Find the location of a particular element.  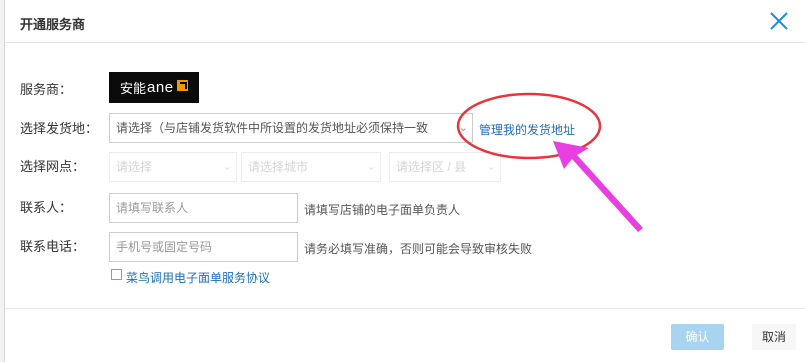

ship-from-select: 请选择（与店铺发货软件中所设置的发货地址必须保持一致 ⌄ is located at coordinates (291, 128).